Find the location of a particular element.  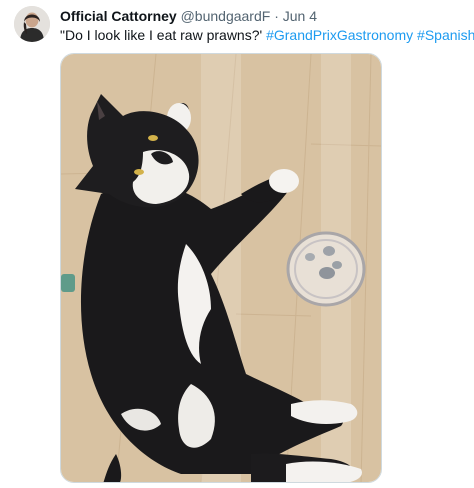

tweet-date: Jun 4 is located at coordinates (300, 16).